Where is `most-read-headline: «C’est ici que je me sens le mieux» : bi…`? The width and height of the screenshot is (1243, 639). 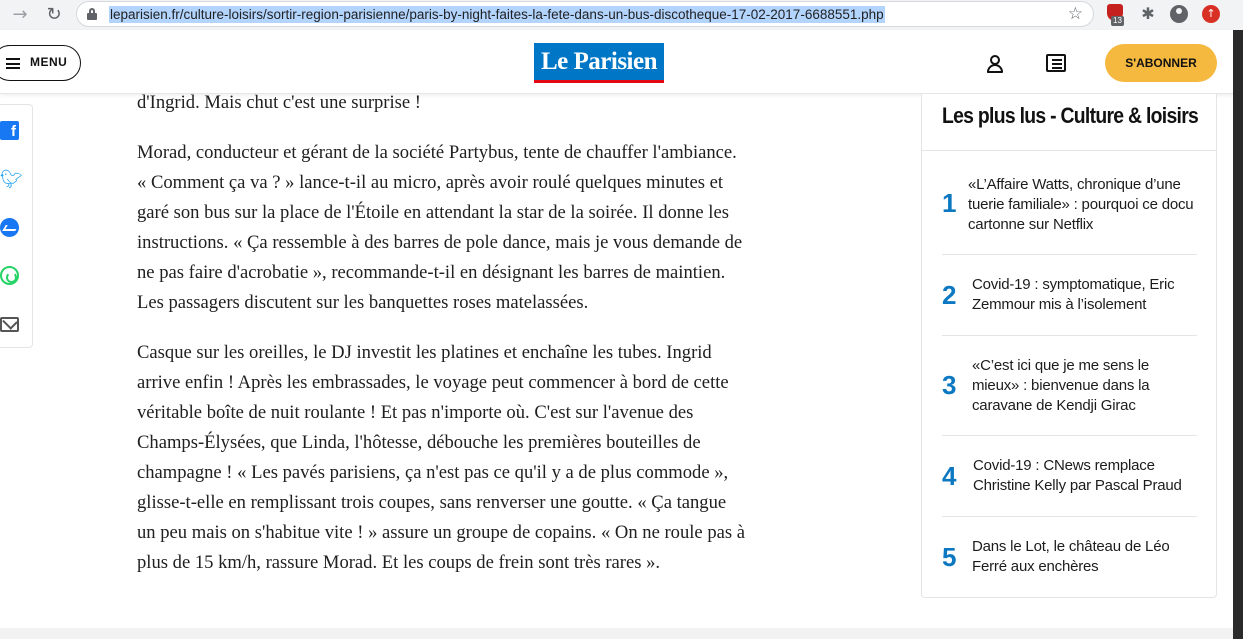
most-read-headline: «C’est ici que je me sens le mieux» : bi… is located at coordinates (1086, 386).